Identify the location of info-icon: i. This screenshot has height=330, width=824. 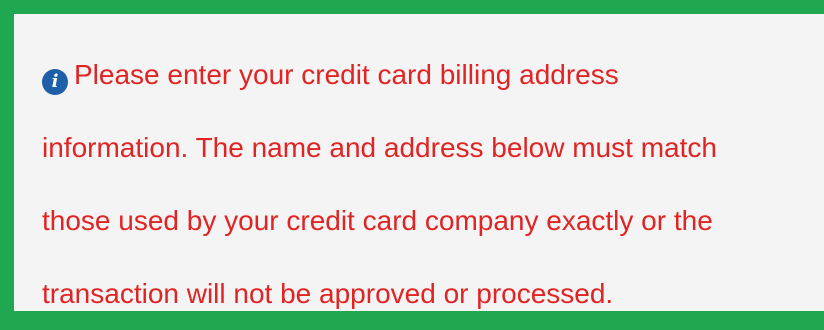
(55, 82).